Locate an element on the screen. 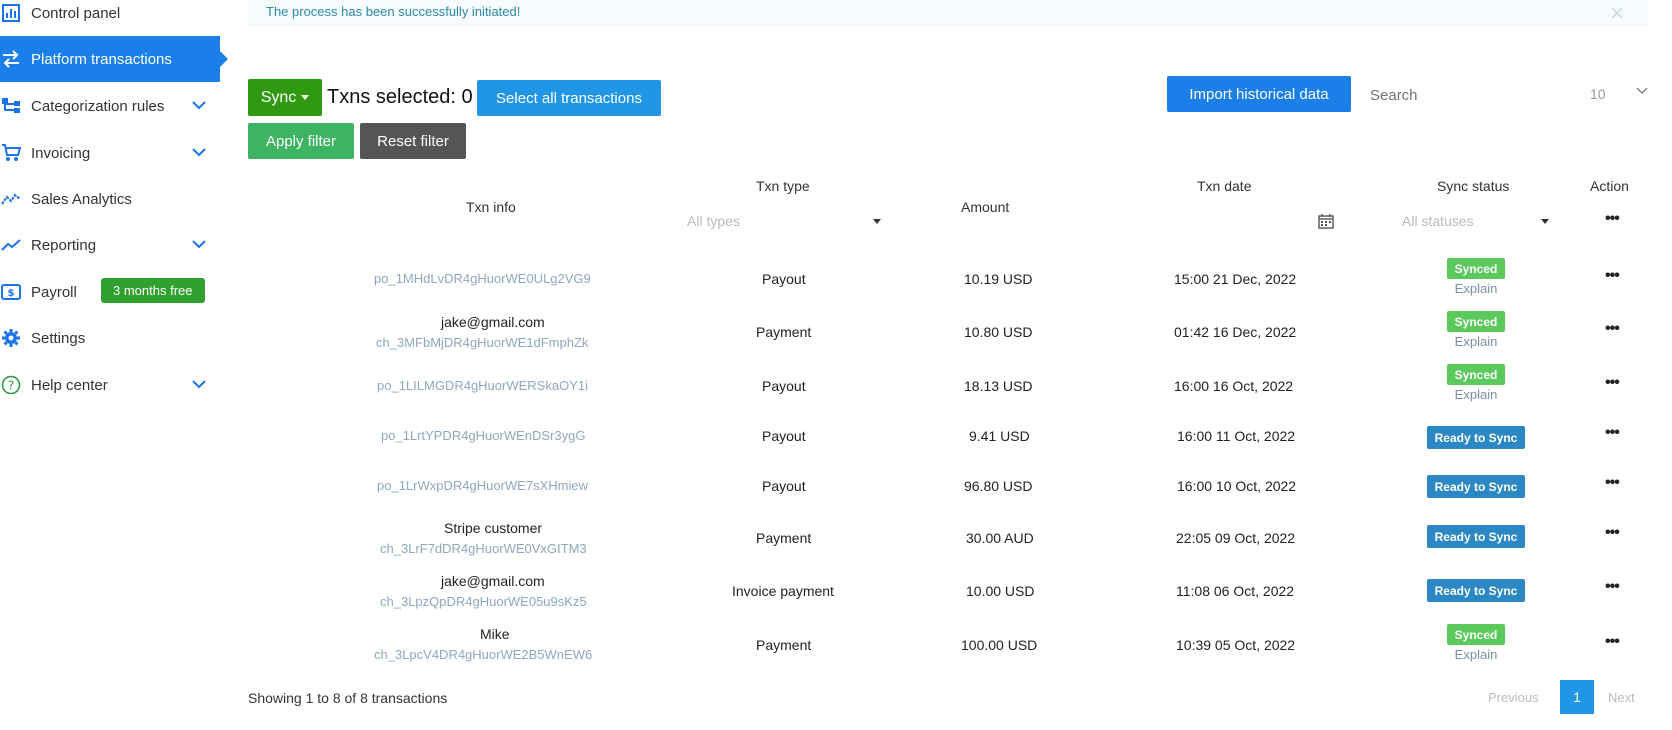 Image resolution: width=1672 pixels, height=730 pixels. apply-filter-button: Apply filter is located at coordinates (301, 141).